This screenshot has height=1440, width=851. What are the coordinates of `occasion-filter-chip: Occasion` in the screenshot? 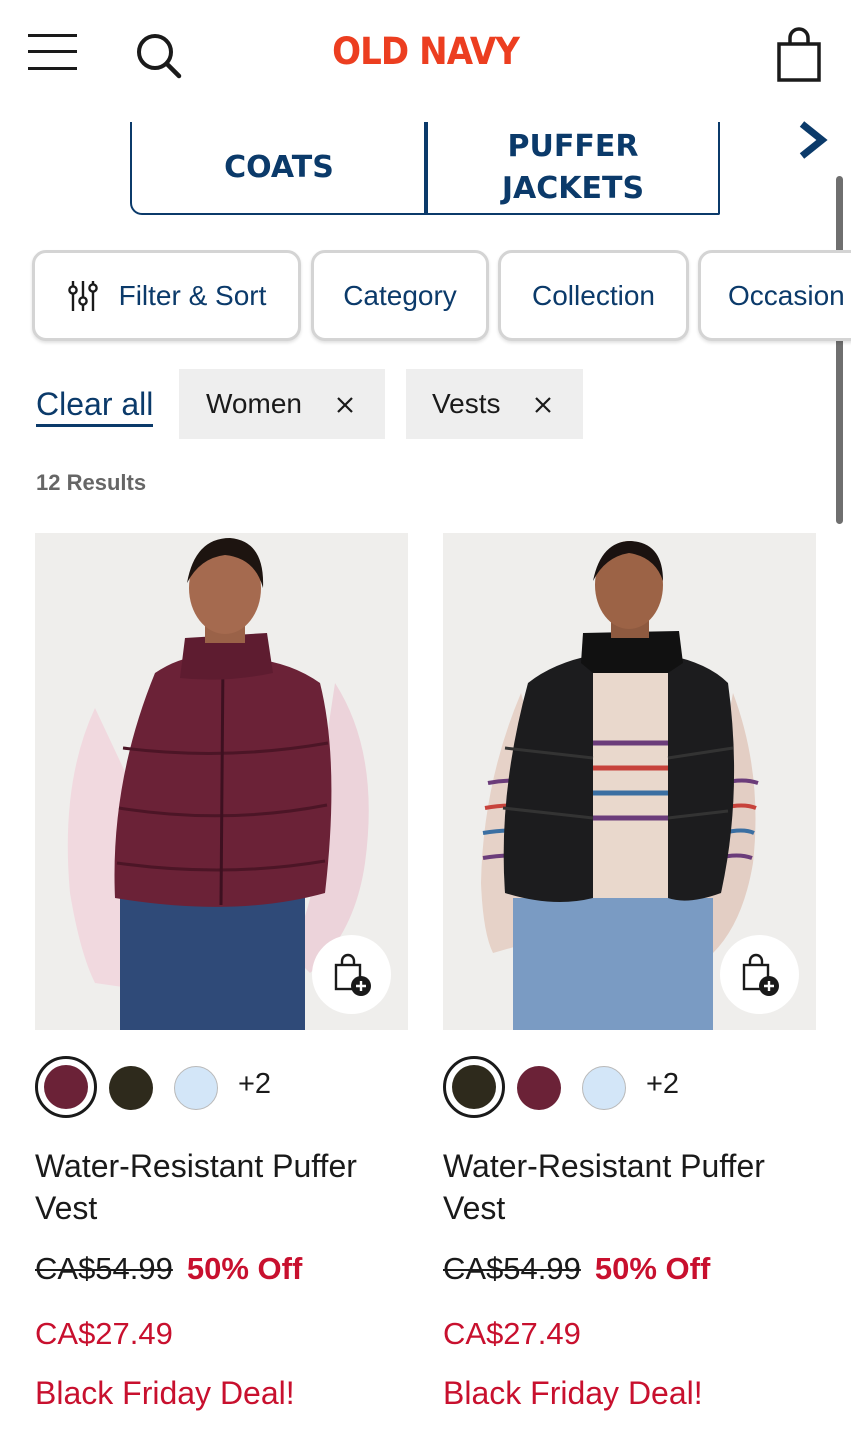 It's located at (774, 295).